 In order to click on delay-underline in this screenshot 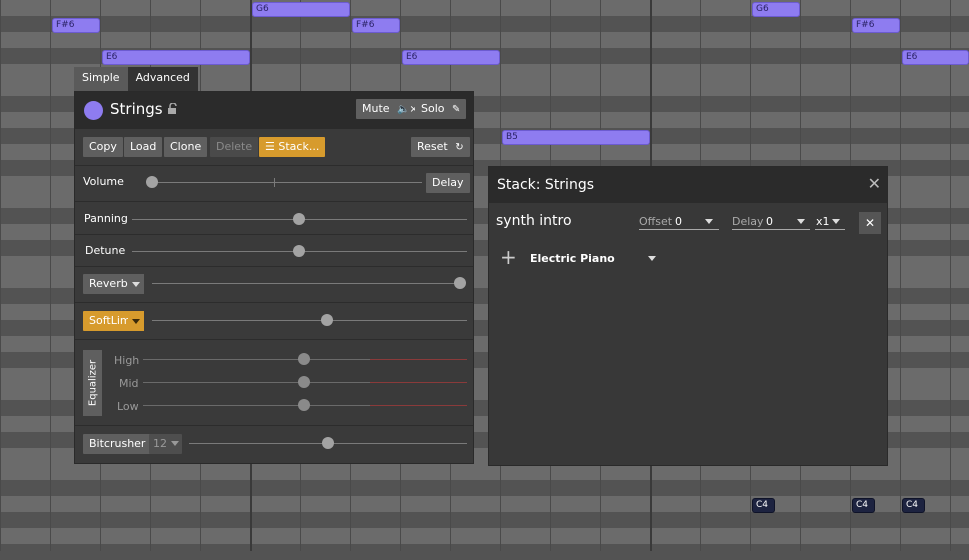, I will do `click(771, 229)`.